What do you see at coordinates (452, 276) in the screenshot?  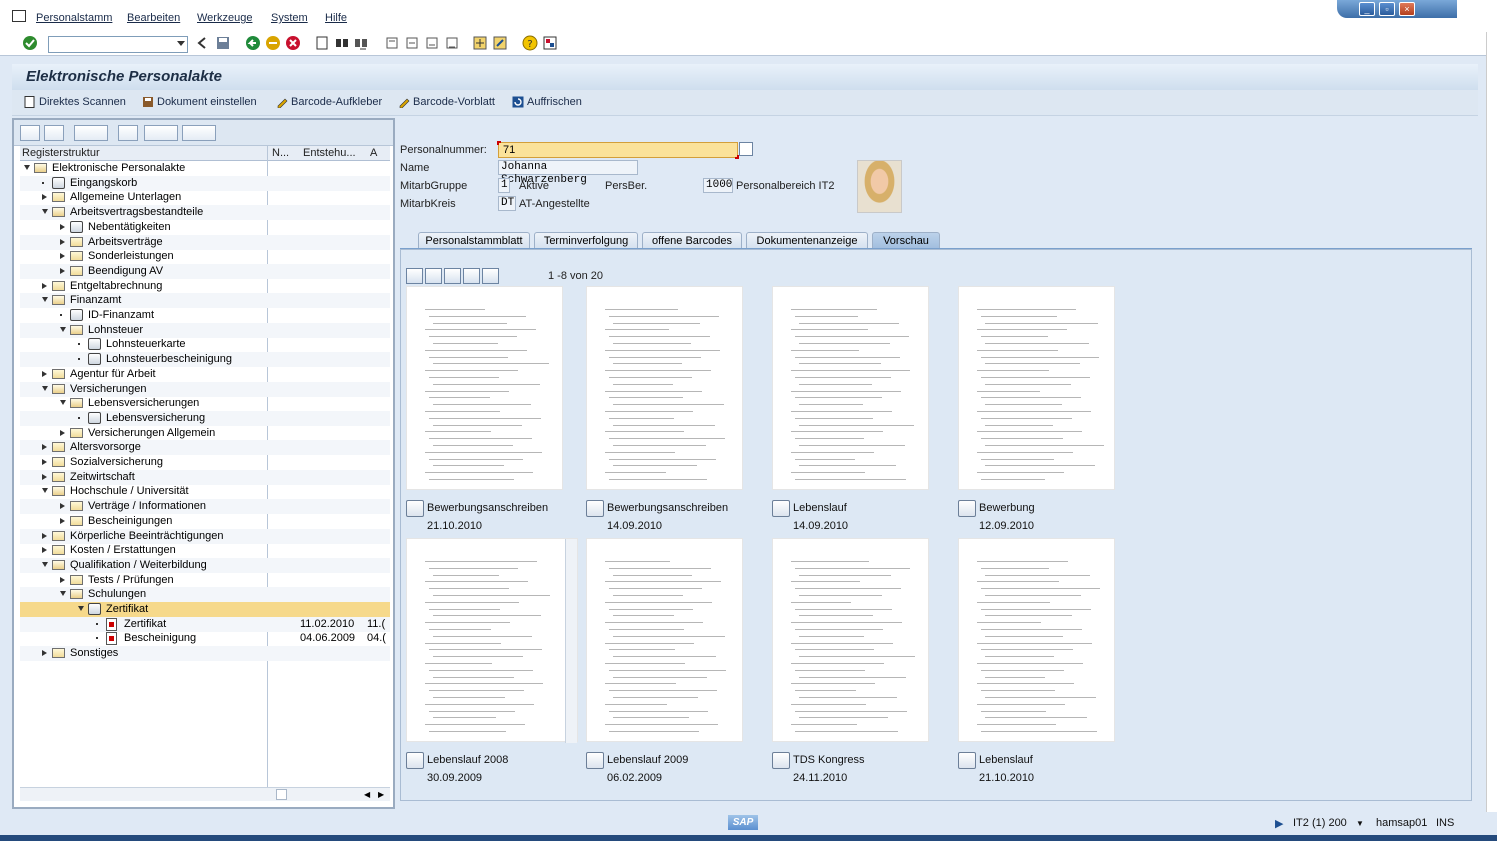 I see `document-icon` at bounding box center [452, 276].